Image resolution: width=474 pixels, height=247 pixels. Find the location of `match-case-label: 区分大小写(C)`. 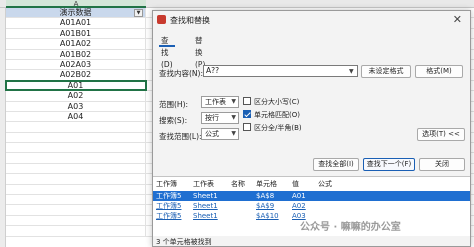

match-case-label: 区分大小写(C) is located at coordinates (277, 102).